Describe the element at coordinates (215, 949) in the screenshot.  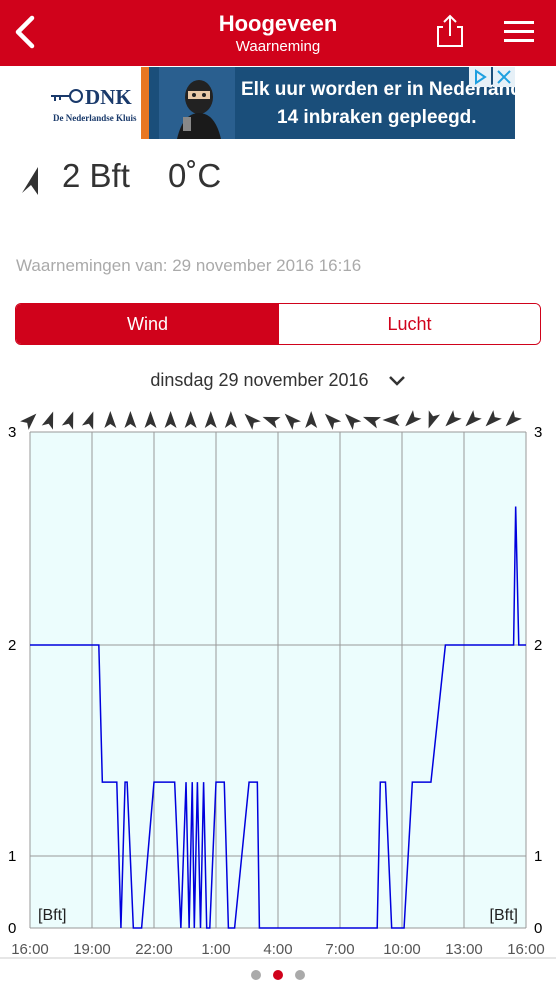
I see `x-tick-label: 1:00` at that location.